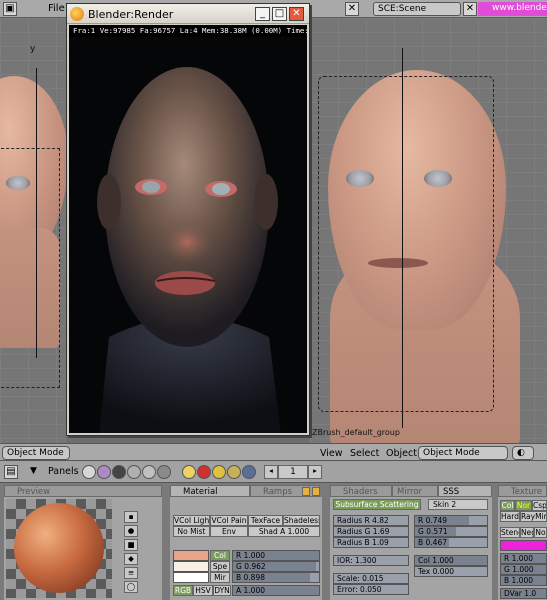 The image size is (547, 600). Describe the element at coordinates (276, 566) in the screenshot. I see `green-slider: G 0.962` at that location.